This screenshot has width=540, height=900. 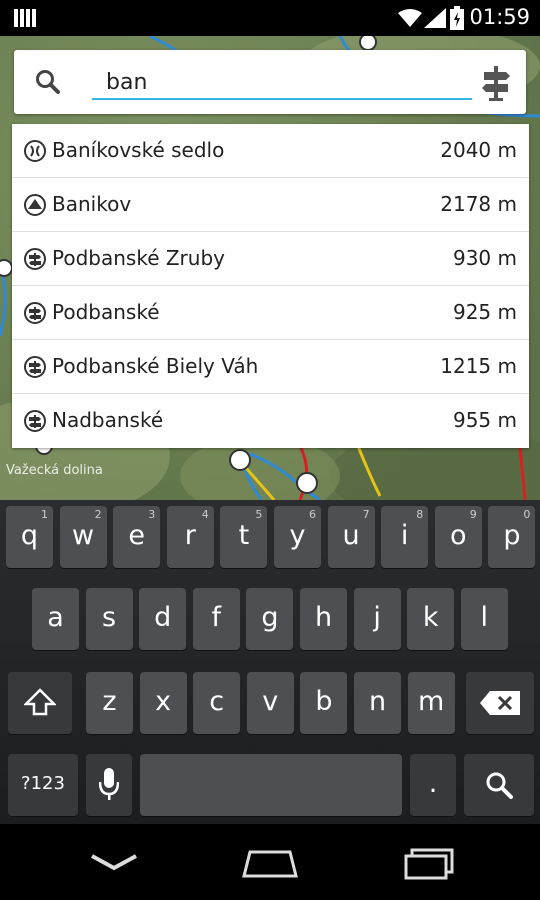 I want to click on letter-key: l, so click(x=484, y=619).